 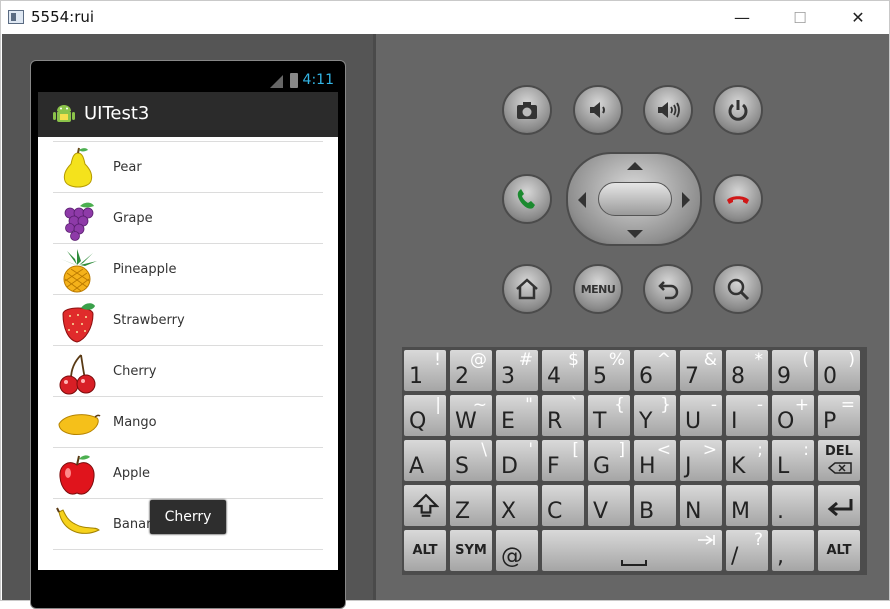 I want to click on list-item-apple: Apple, so click(x=188, y=473).